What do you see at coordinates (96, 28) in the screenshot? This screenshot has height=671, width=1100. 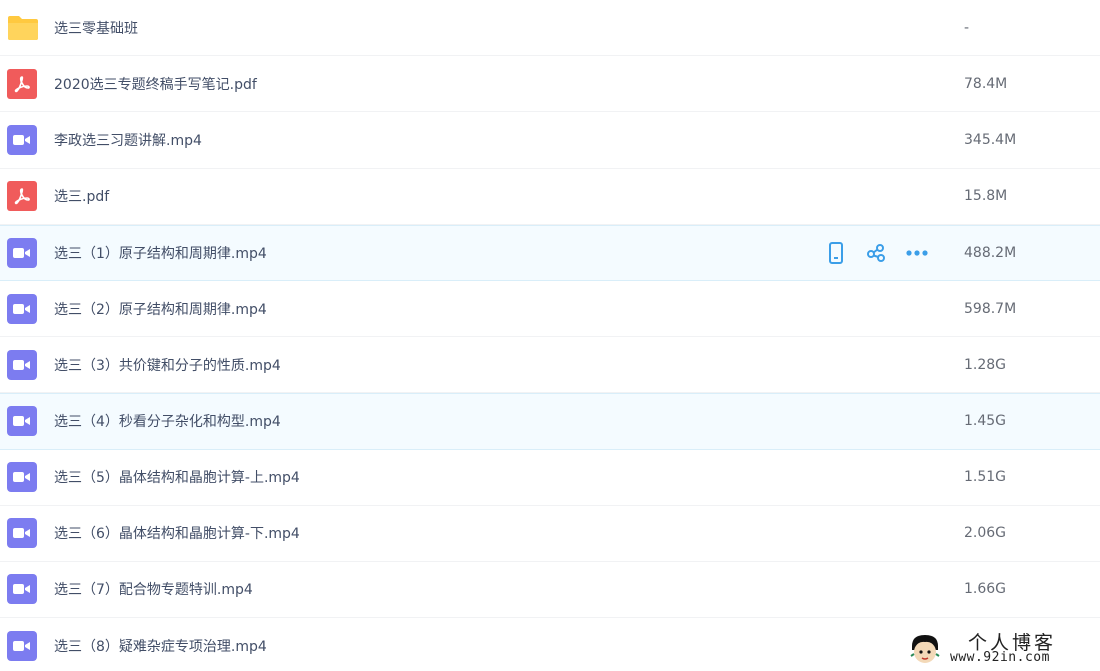 I see `file-name: 选三零基础班` at bounding box center [96, 28].